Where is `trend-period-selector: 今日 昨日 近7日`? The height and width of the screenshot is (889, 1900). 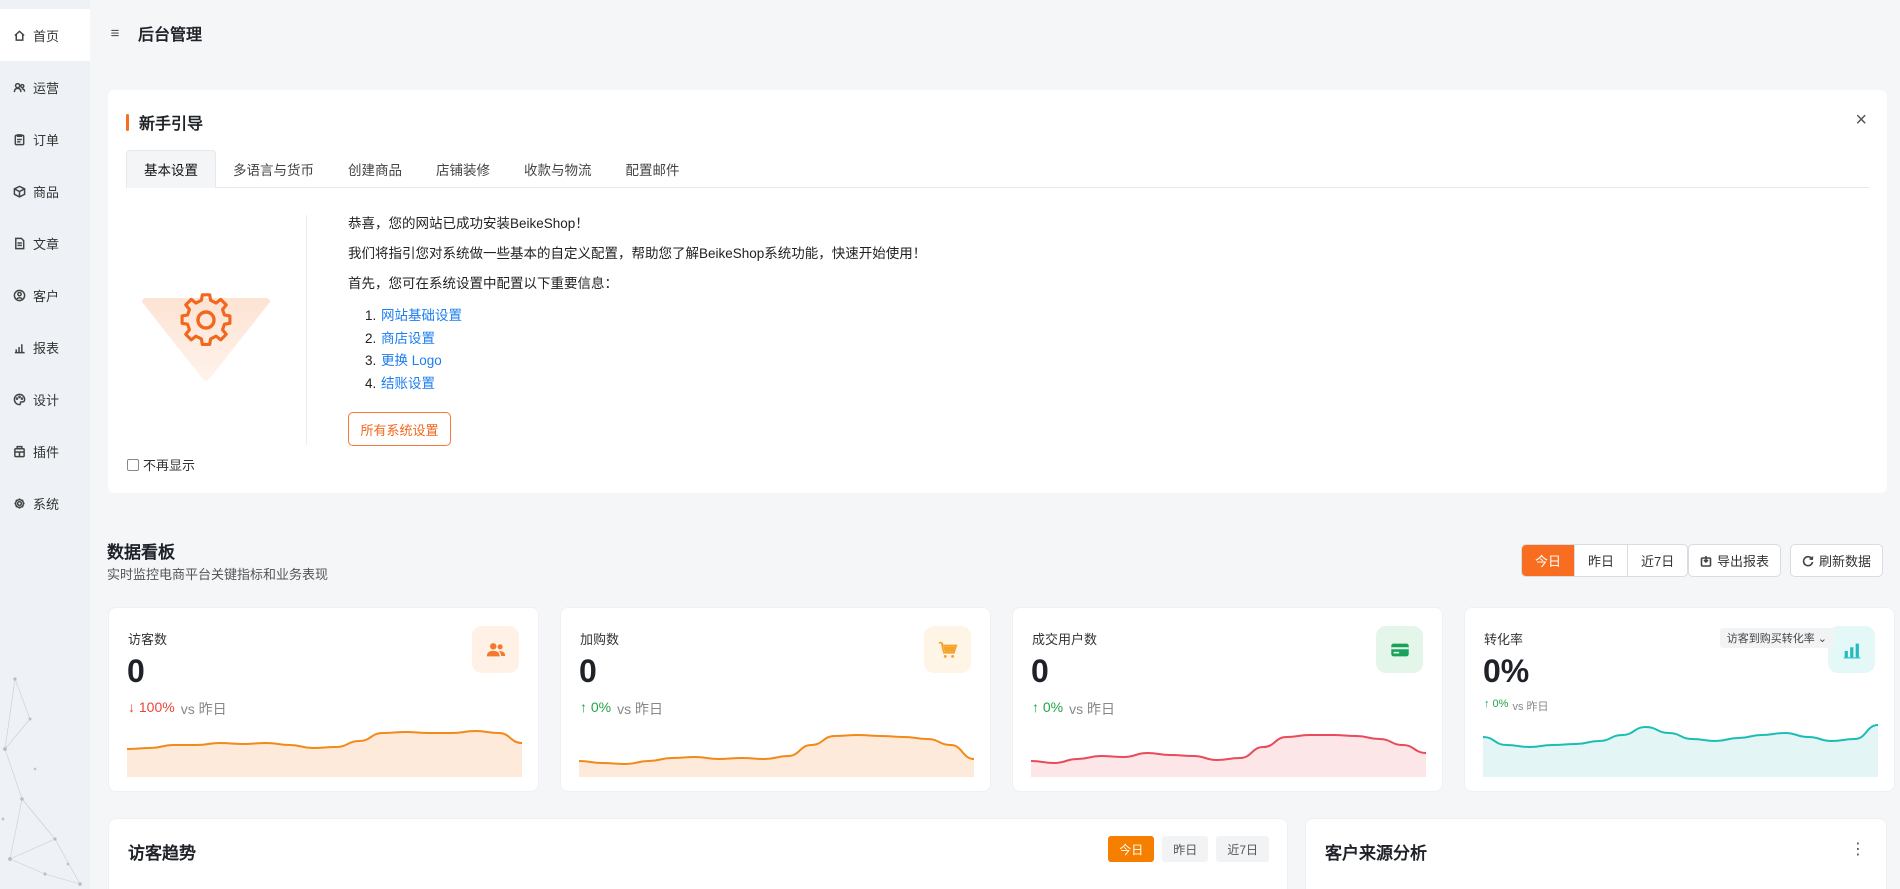
trend-period-selector: 今日 昨日 近7日 is located at coordinates (1188, 849).